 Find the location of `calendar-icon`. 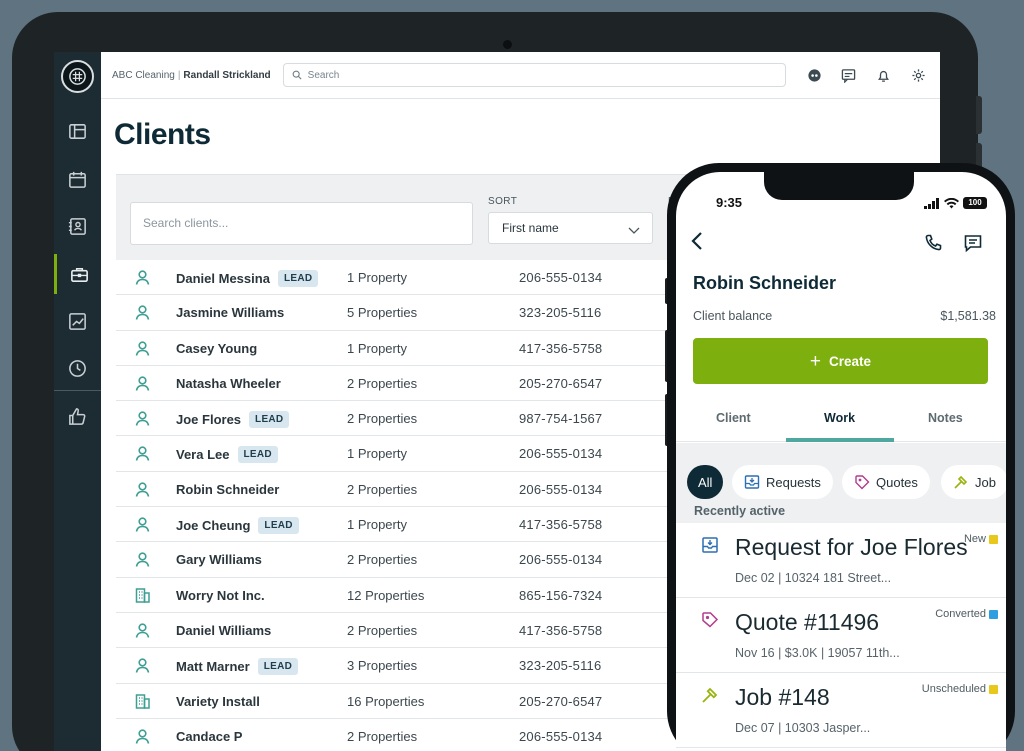

calendar-icon is located at coordinates (77, 179).